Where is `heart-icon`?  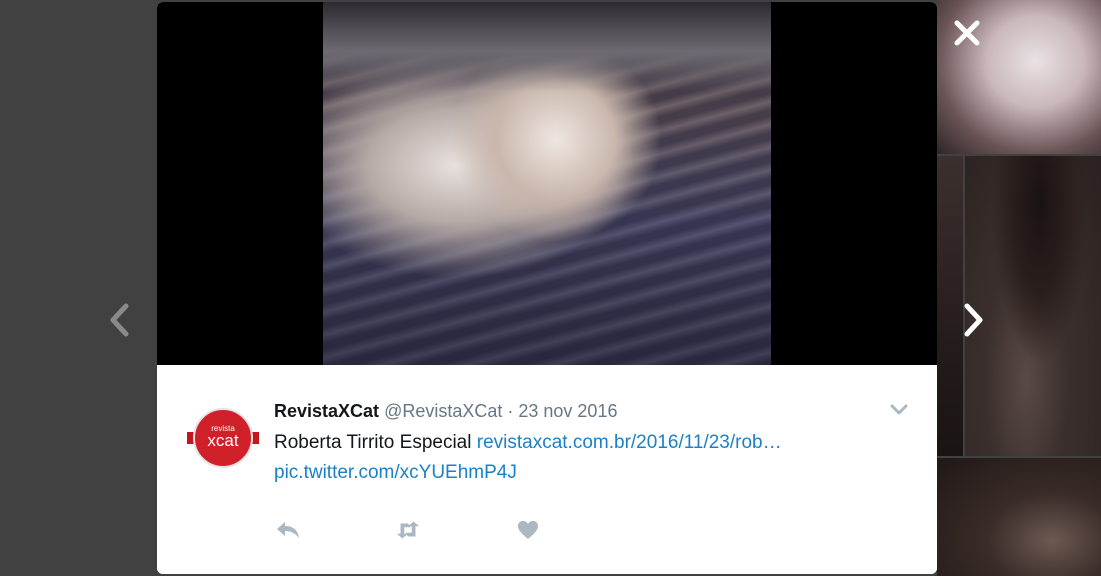 heart-icon is located at coordinates (528, 530).